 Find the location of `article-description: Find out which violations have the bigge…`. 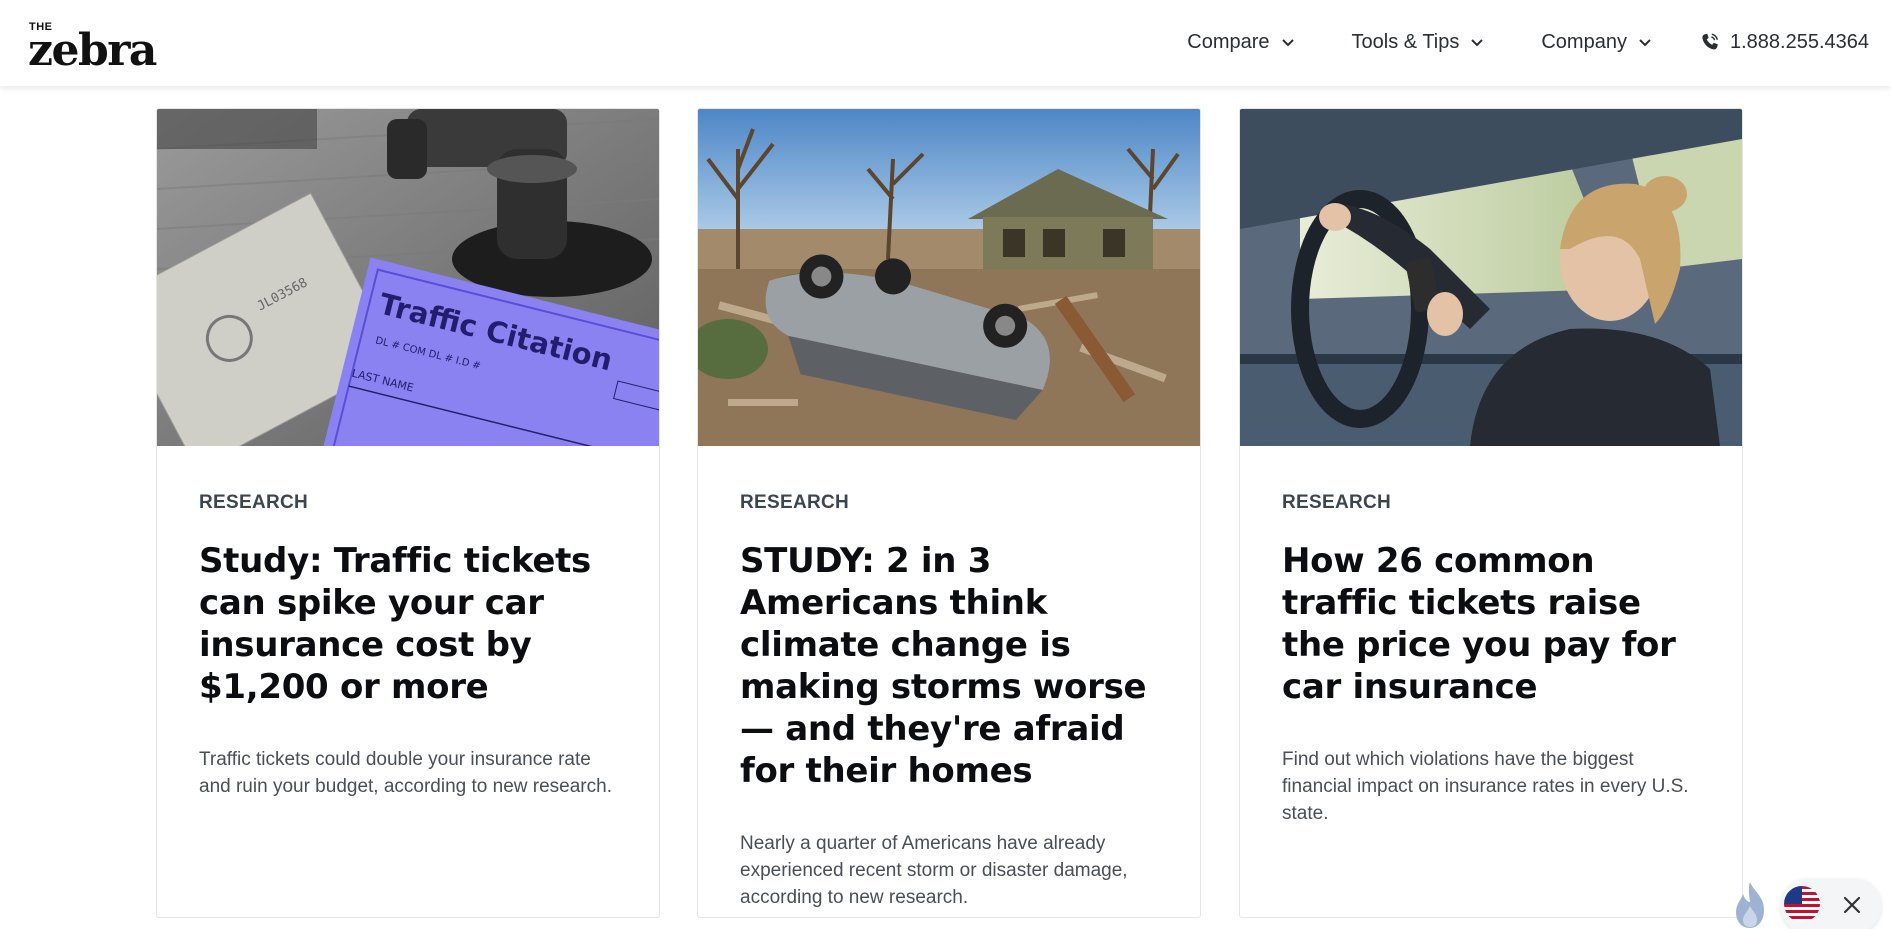

article-description: Find out which violations have the bigge… is located at coordinates (1485, 786).